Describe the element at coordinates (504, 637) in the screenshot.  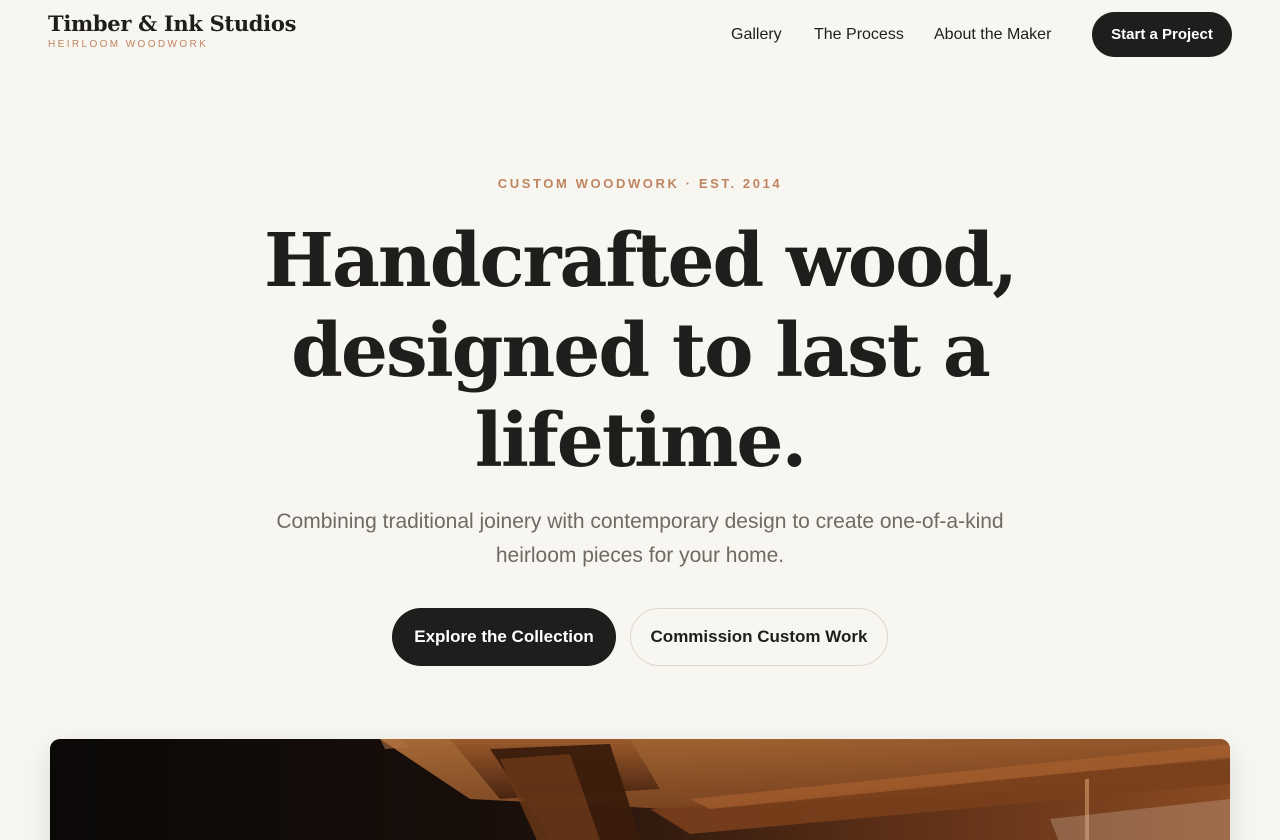
I see `explore-collection-button: Explore the Collection` at that location.